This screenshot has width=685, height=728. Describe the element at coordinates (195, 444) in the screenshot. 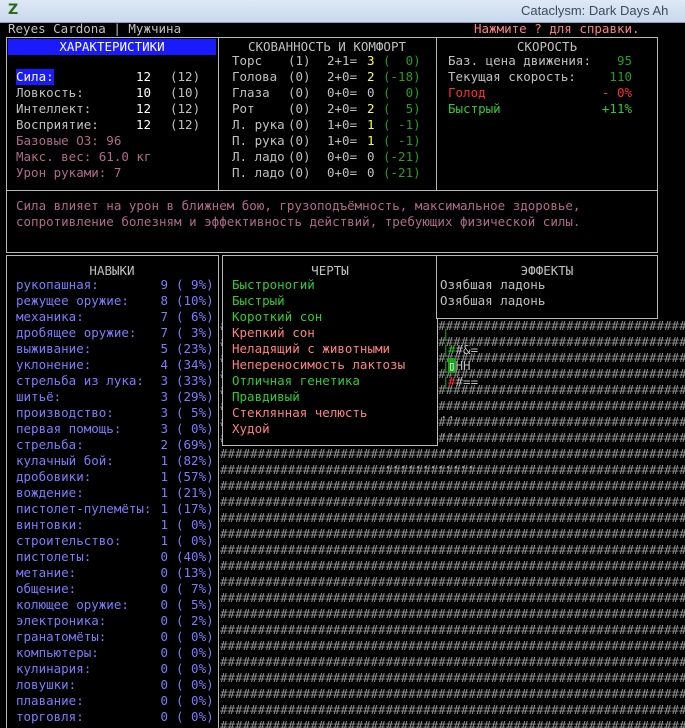

I see `skill-percent: (69%)` at that location.